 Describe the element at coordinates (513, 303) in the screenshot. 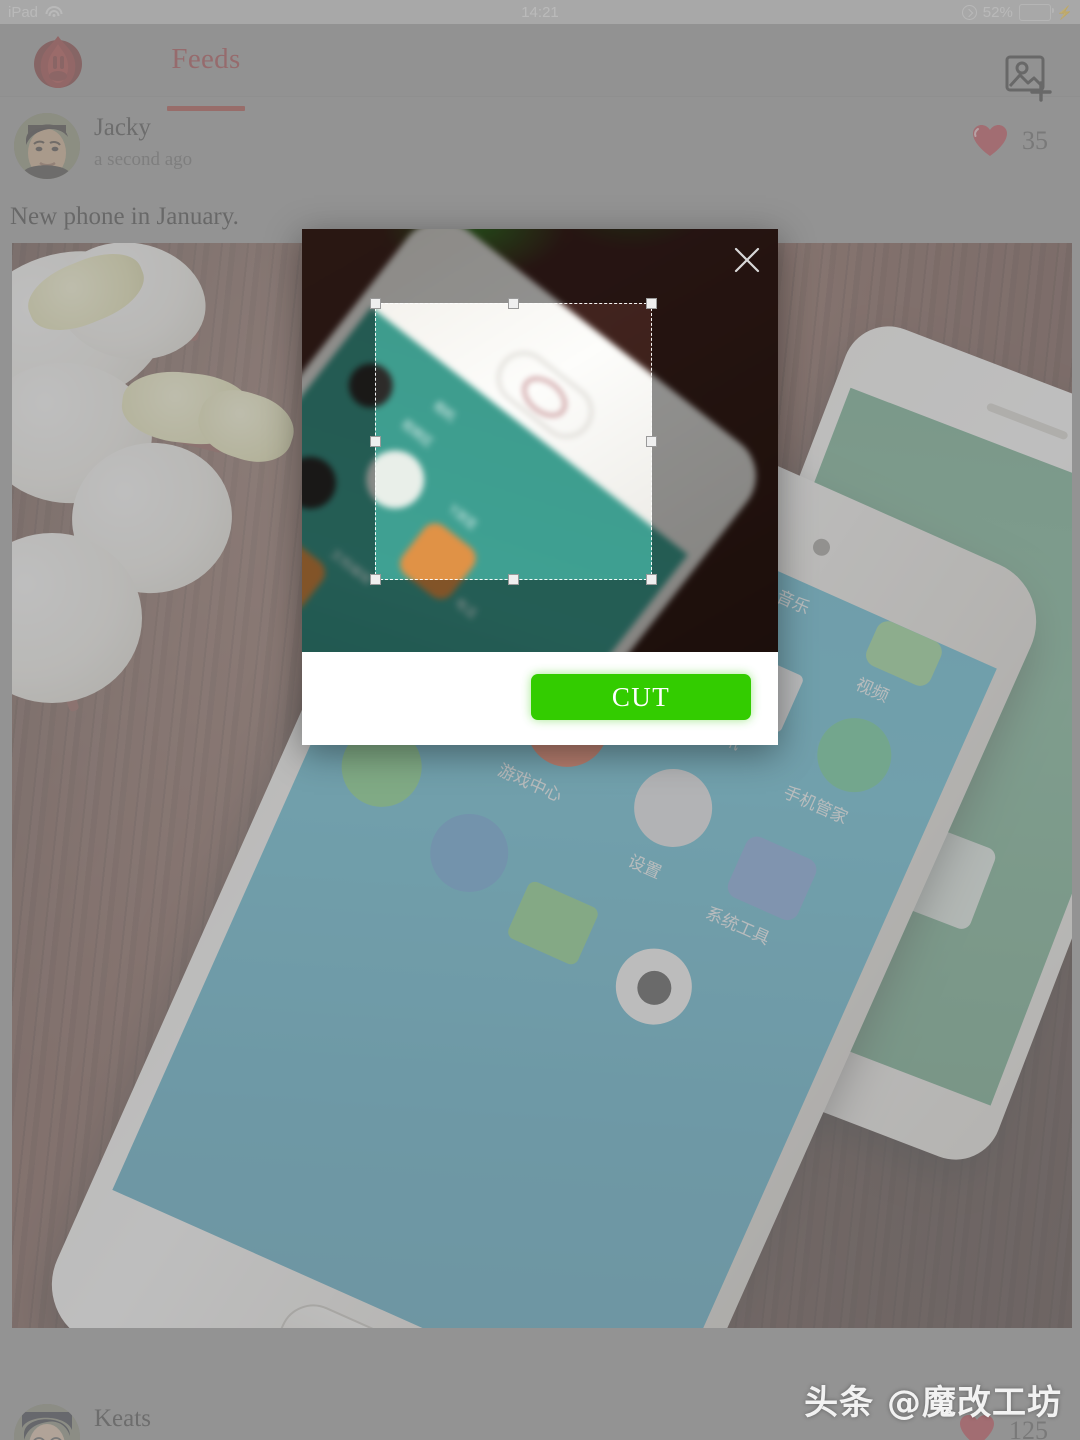

I see `crop-handle-n` at that location.